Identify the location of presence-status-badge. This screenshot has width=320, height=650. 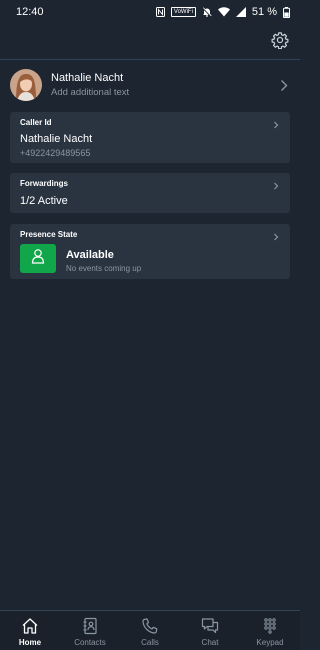
(38, 258).